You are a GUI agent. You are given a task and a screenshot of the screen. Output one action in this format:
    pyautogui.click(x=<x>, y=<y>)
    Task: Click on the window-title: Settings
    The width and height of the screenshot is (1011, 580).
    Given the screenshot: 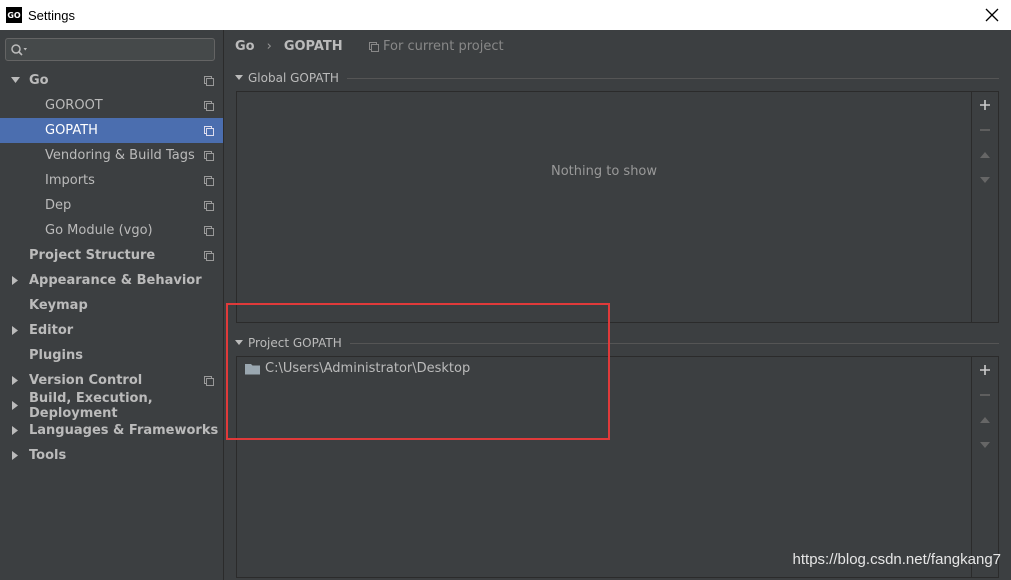 What is the action you would take?
    pyautogui.click(x=51, y=15)
    